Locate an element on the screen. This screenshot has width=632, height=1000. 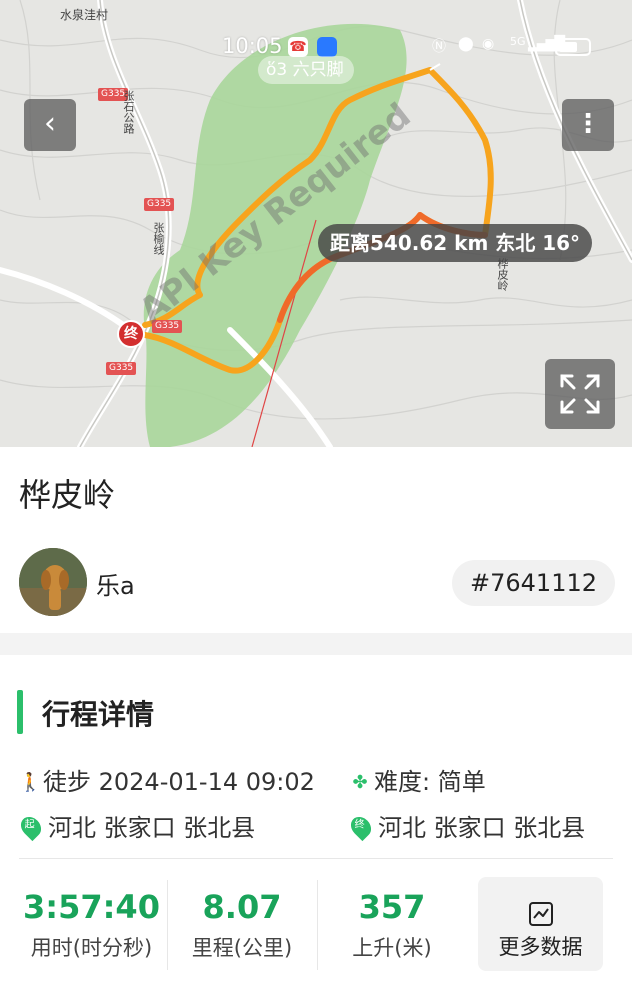
difficulty-info: ✤ 难度: 简单 is located at coordinates (418, 779).